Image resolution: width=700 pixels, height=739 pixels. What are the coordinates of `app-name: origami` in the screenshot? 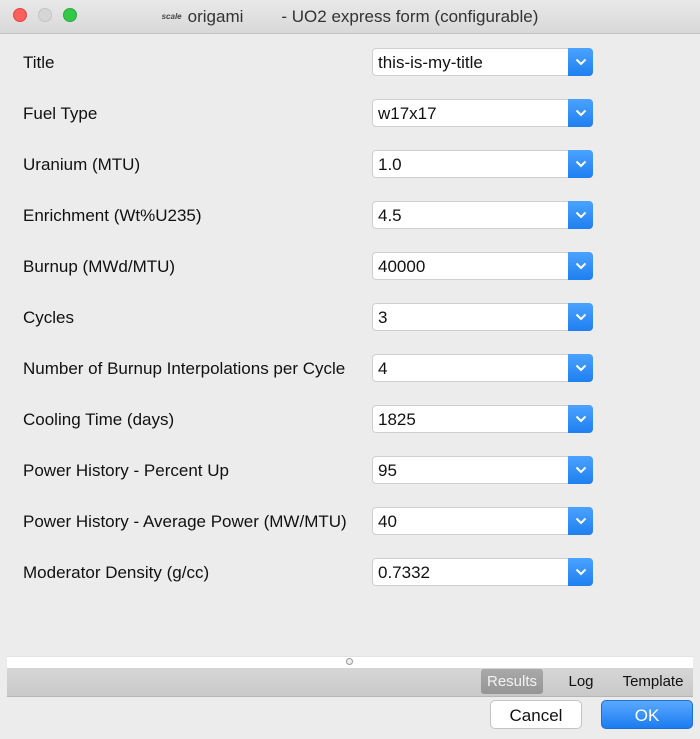 It's located at (215, 16).